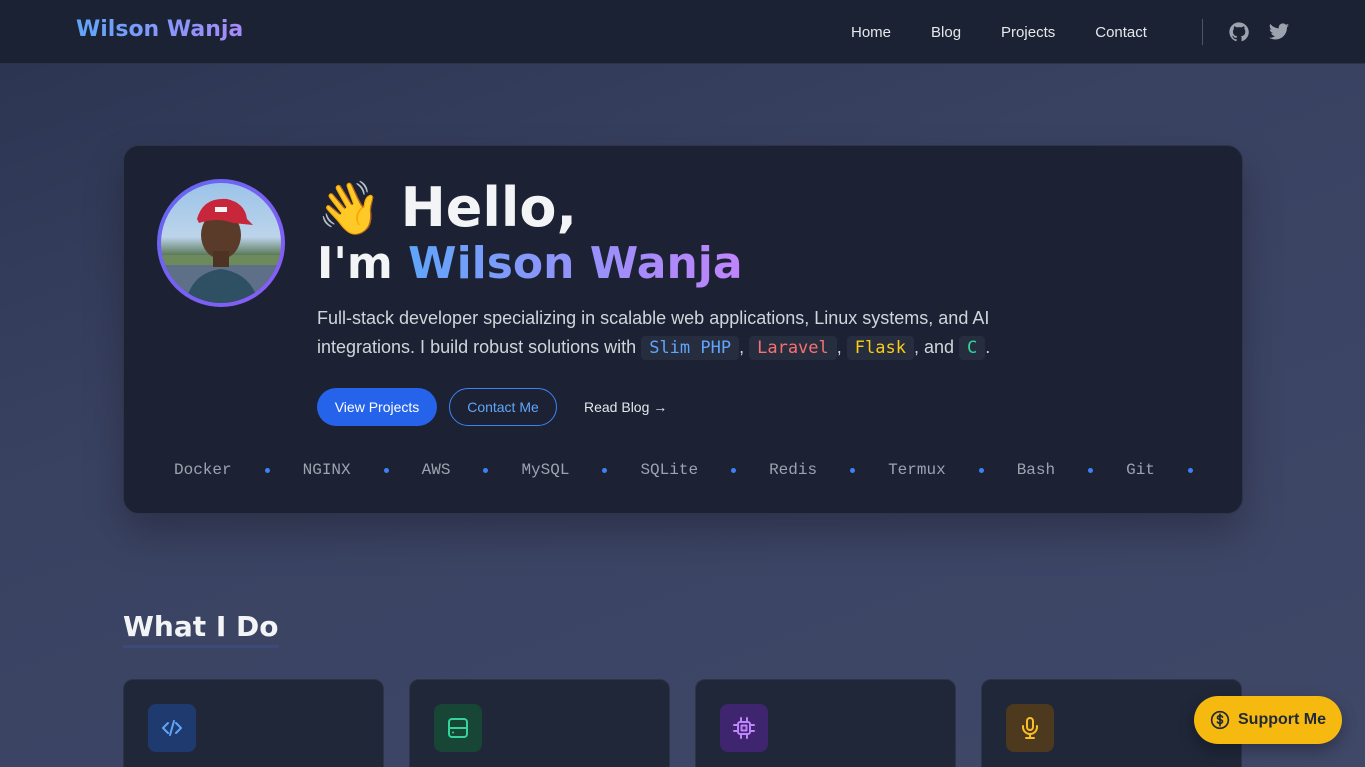  What do you see at coordinates (159, 29) in the screenshot?
I see `brand-logo: Wilson Wanja` at bounding box center [159, 29].